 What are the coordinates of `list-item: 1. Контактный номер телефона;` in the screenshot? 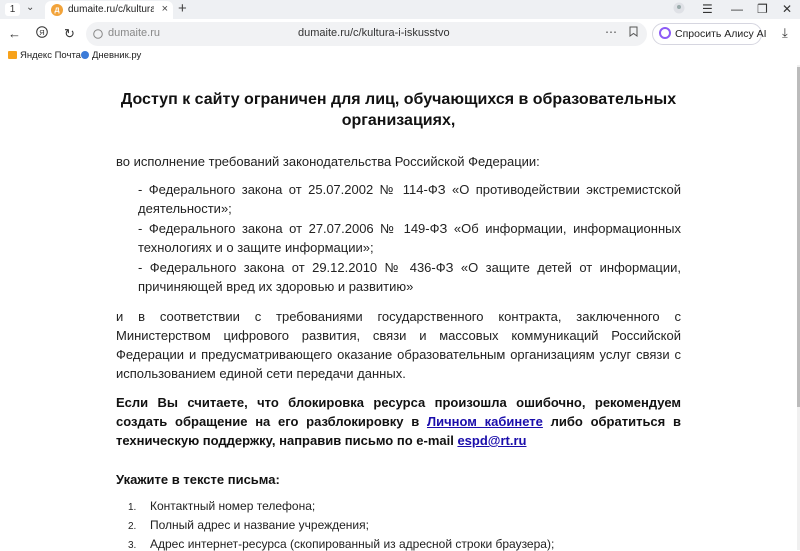 It's located at (222, 506).